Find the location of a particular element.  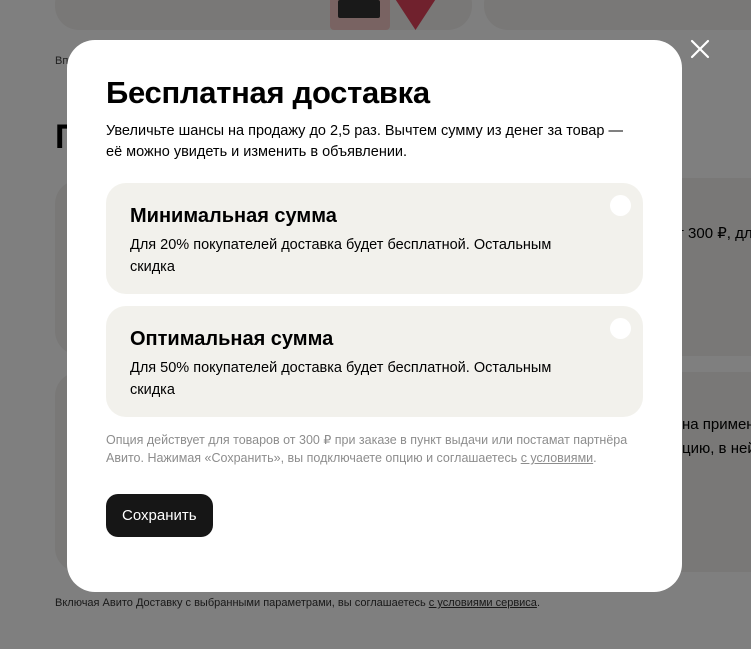

option-title: Минимальная сумма is located at coordinates (233, 216).